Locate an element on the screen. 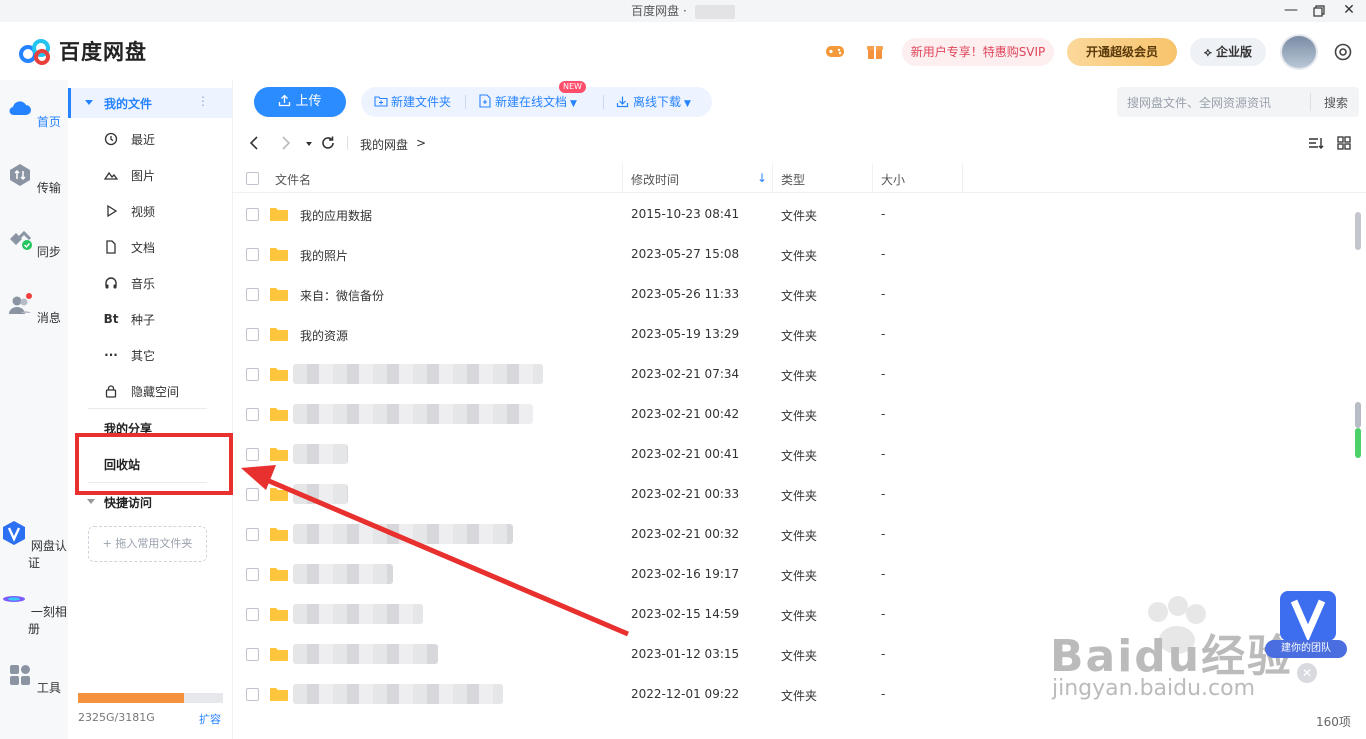 Image resolution: width=1366 pixels, height=739 pixels. close-badge-icon: ✕ is located at coordinates (1307, 673).